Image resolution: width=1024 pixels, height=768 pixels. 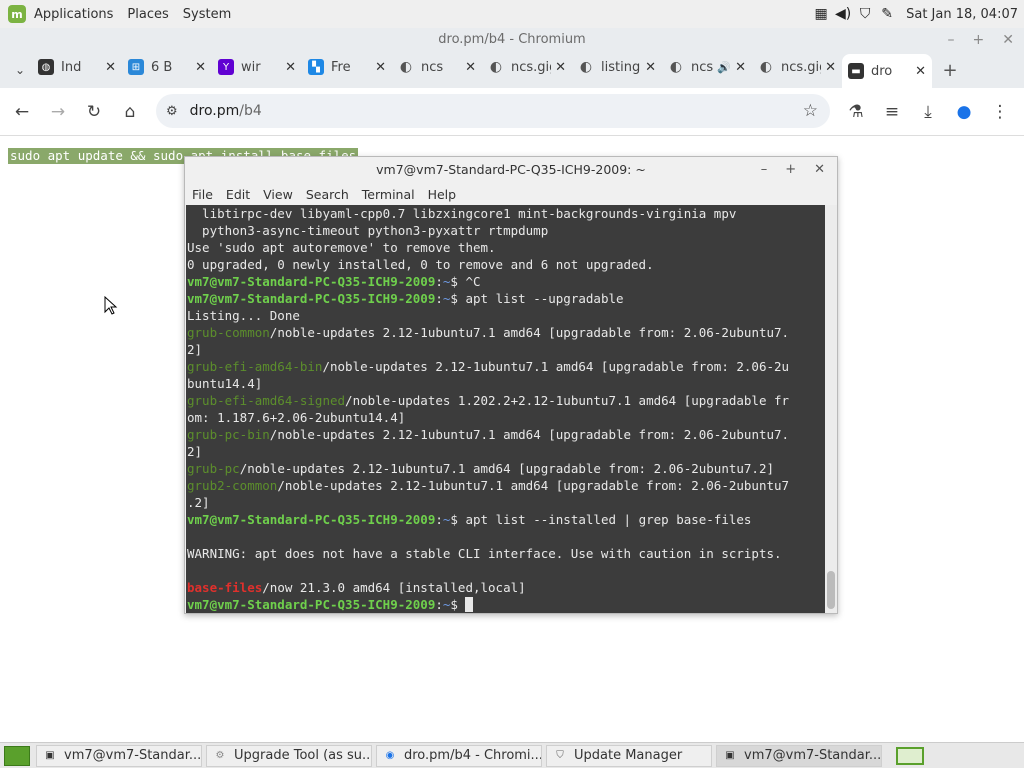 I want to click on new-tab-button: +, so click(x=950, y=70).